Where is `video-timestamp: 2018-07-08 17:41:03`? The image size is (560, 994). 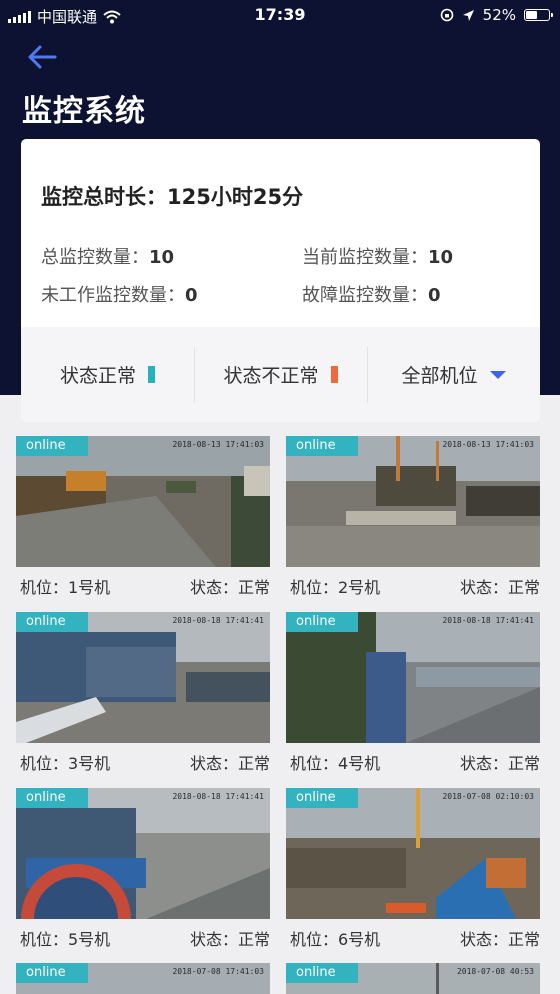 video-timestamp: 2018-07-08 17:41:03 is located at coordinates (218, 971).